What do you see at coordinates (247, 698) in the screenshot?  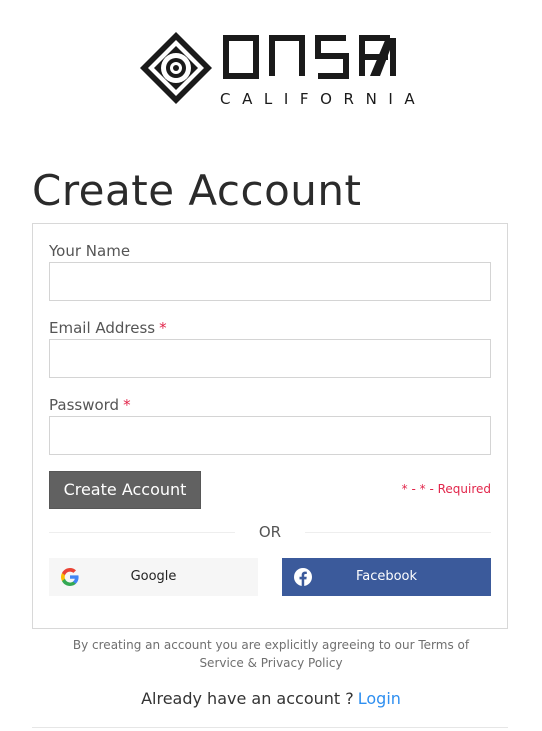 I see `have-account-text: Already have an account ?` at bounding box center [247, 698].